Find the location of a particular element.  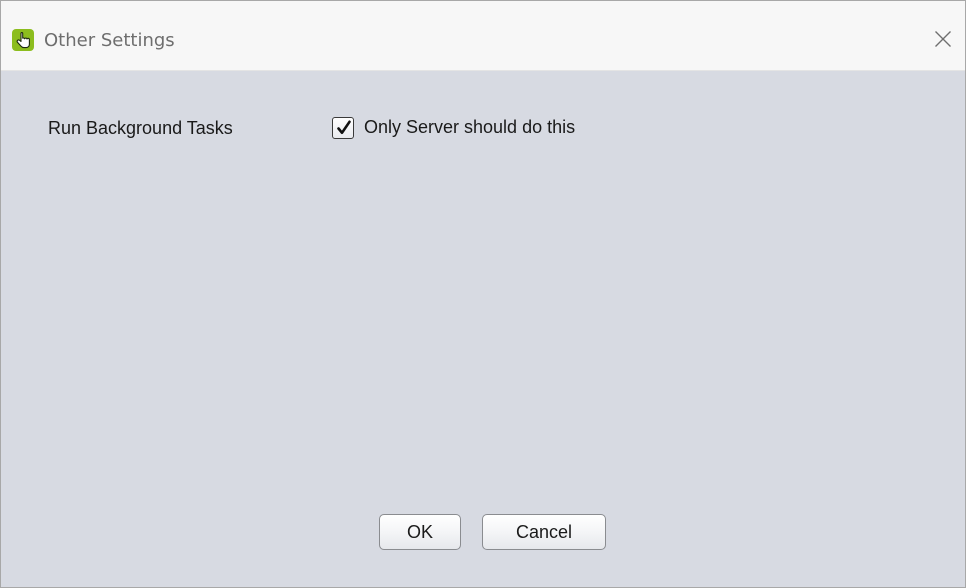

title-bar: Other Settings is located at coordinates (483, 36).